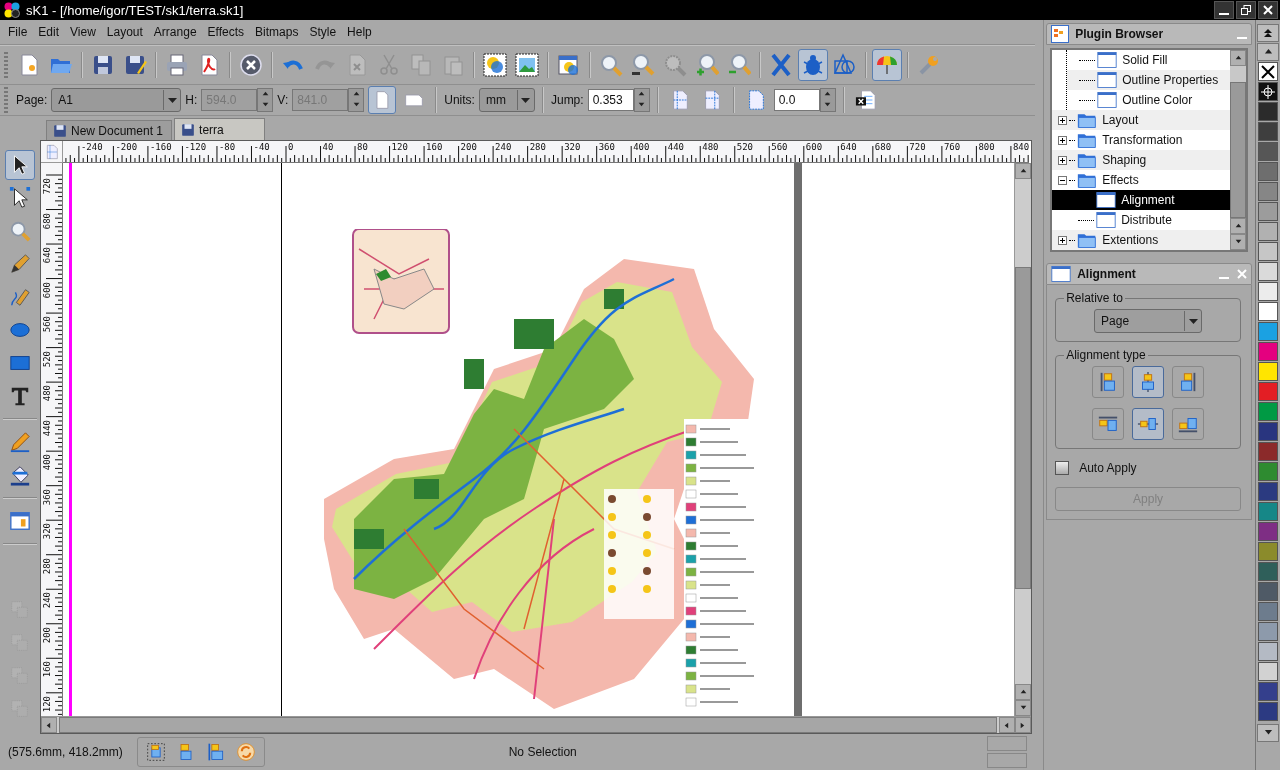 This screenshot has width=1280, height=770. Describe the element at coordinates (1149, 60) in the screenshot. I see `tree-item: Solid Fill` at that location.